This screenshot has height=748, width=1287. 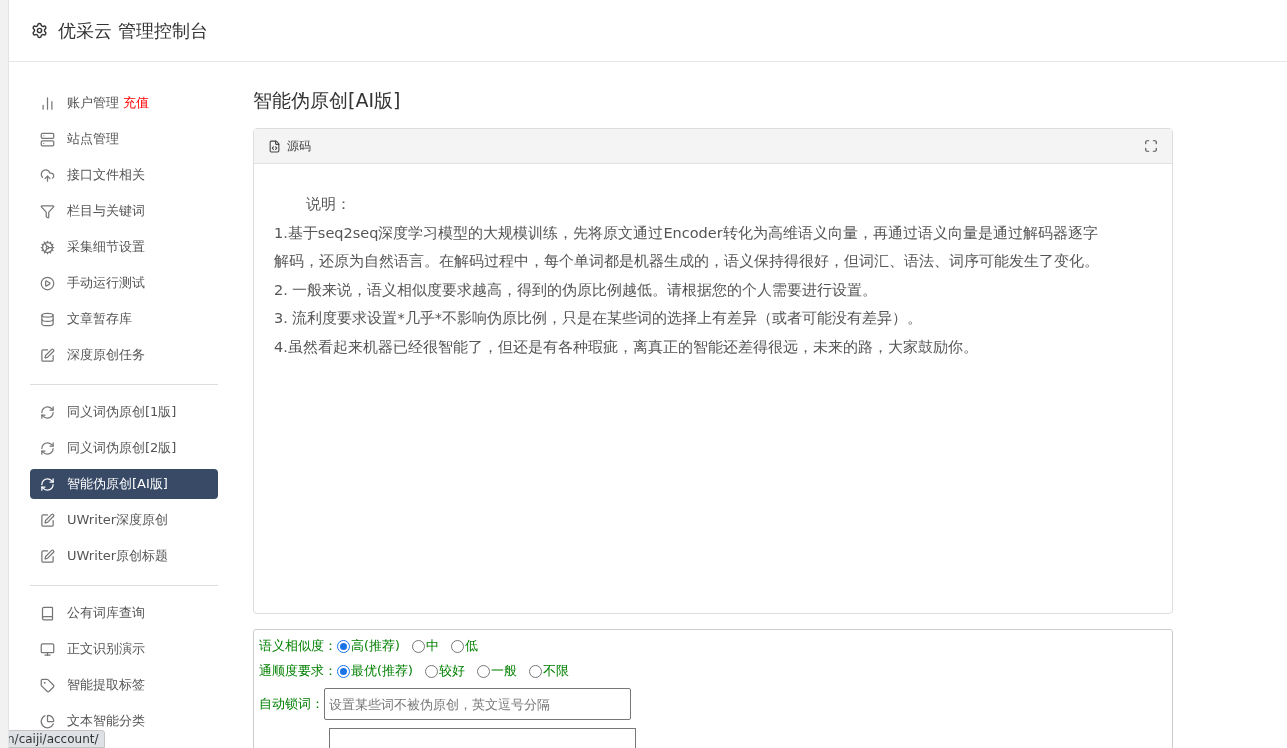 What do you see at coordinates (47, 685) in the screenshot?
I see `tag-icon` at bounding box center [47, 685].